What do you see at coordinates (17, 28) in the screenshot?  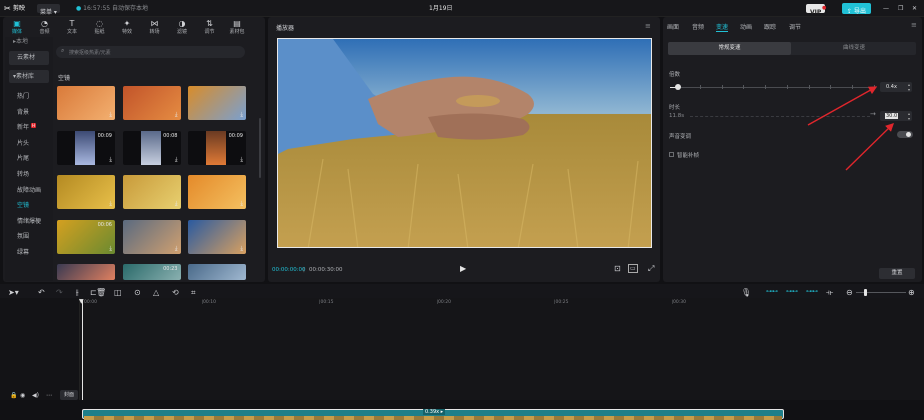 I see `tab-media: ▣ 媒体` at bounding box center [17, 28].